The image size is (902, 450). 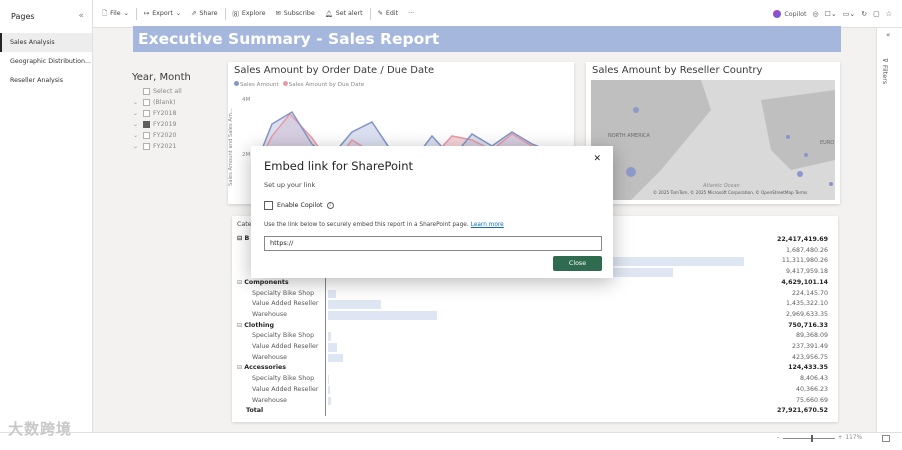 What do you see at coordinates (535, 411) in the screenshot?
I see `table-row: Total 27,921,670.52` at bounding box center [535, 411].